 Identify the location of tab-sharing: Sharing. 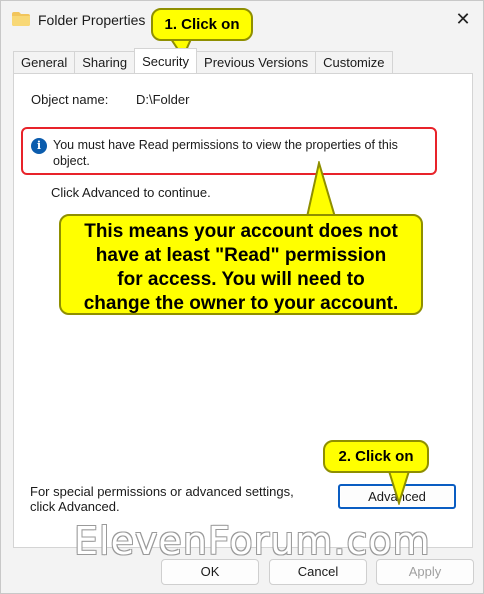
(105, 62).